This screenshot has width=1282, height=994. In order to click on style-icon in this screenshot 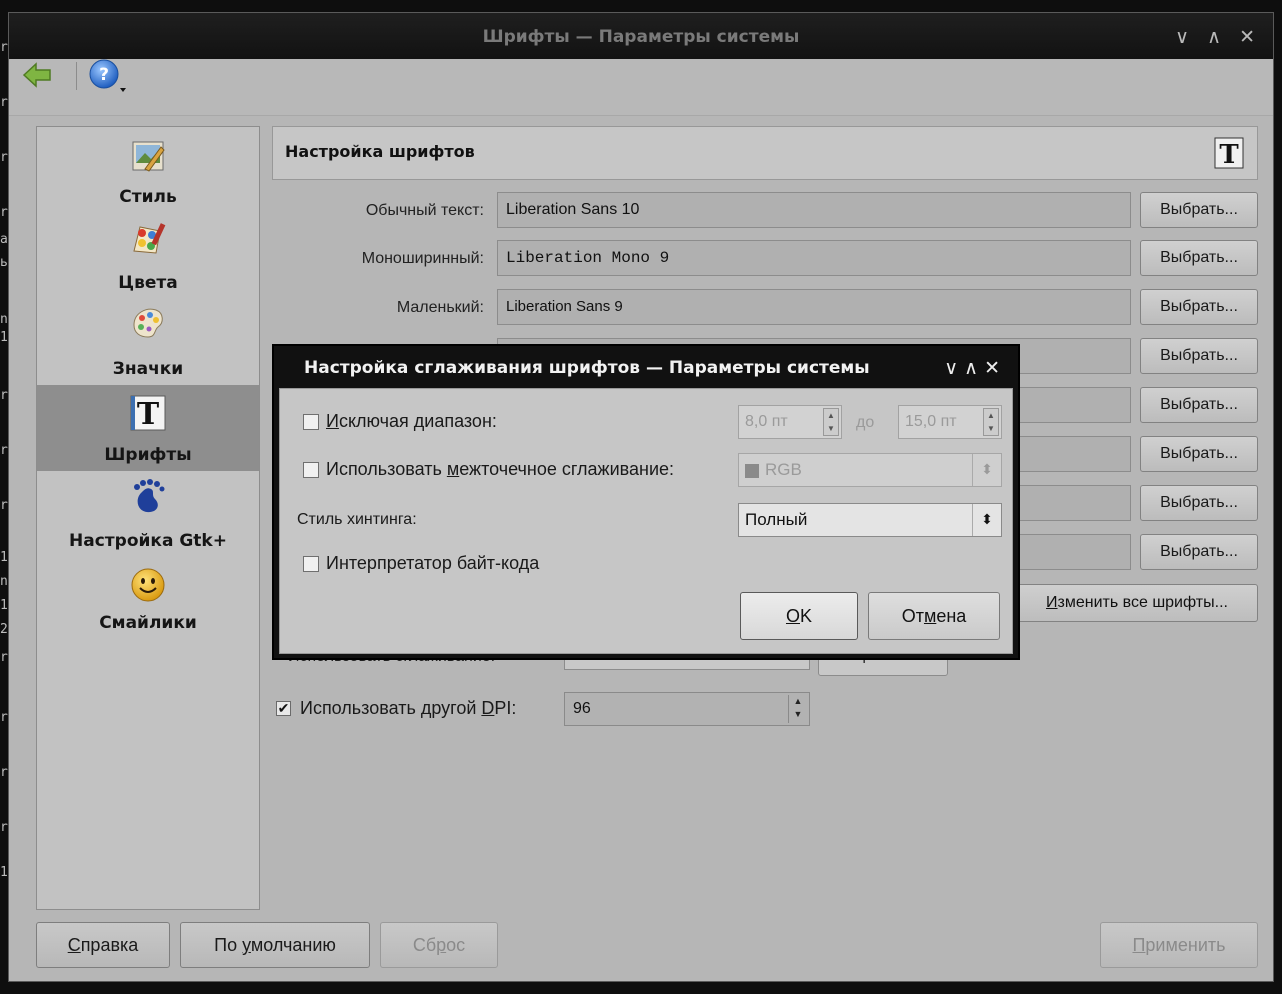, I will do `click(148, 156)`.